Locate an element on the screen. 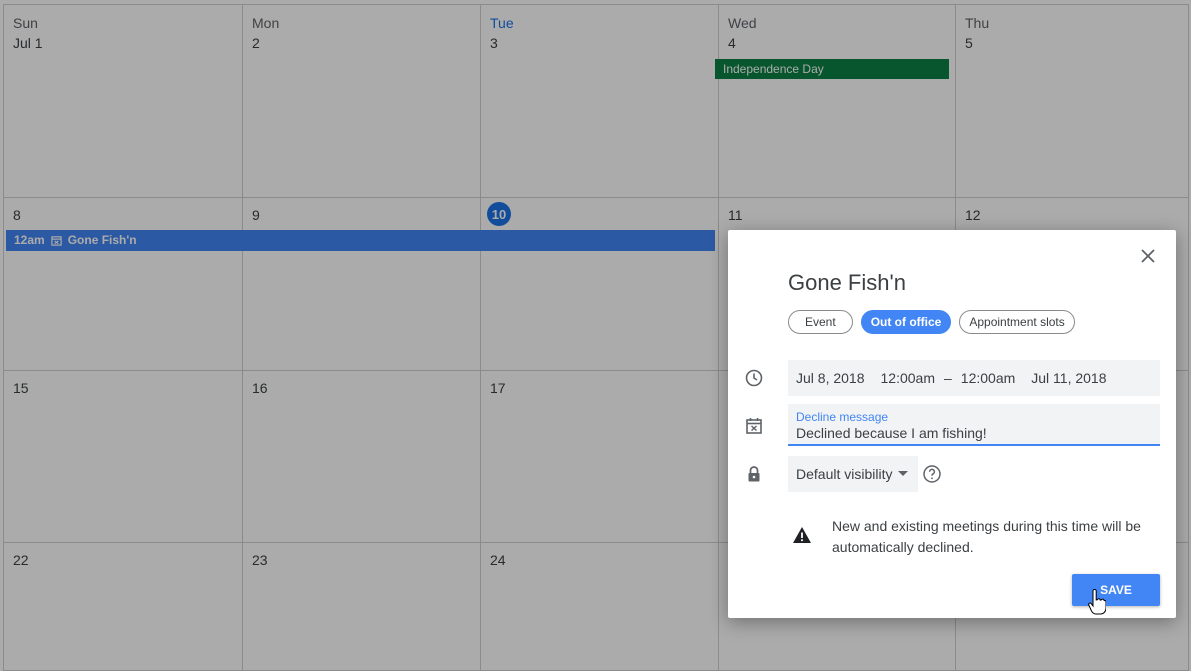  visibility-value: Default visibility is located at coordinates (844, 474).